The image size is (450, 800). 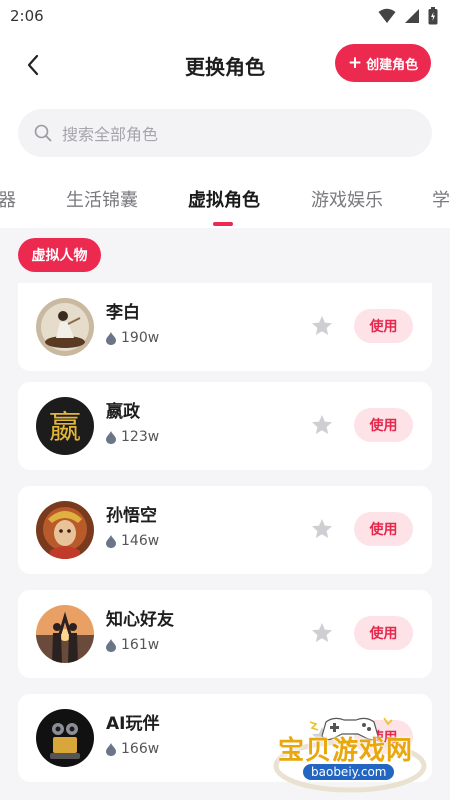 What do you see at coordinates (65, 634) in the screenshot?
I see `friends-sunset-avatar` at bounding box center [65, 634].